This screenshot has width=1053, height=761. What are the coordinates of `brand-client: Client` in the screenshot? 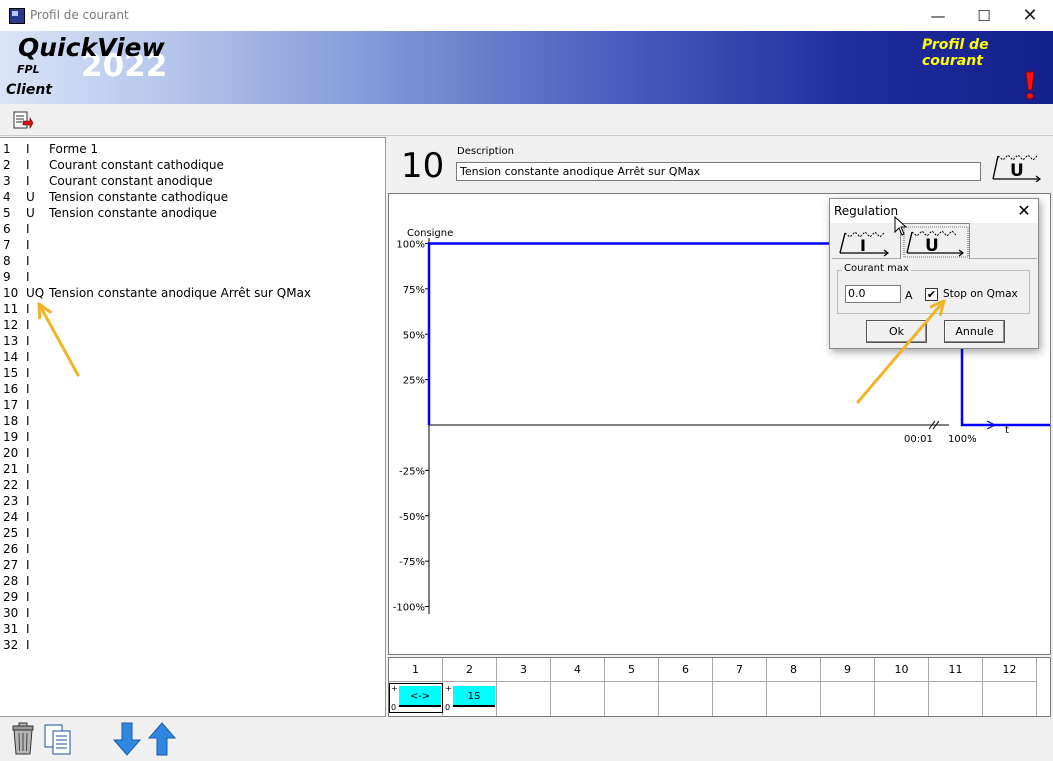 It's located at (29, 90).